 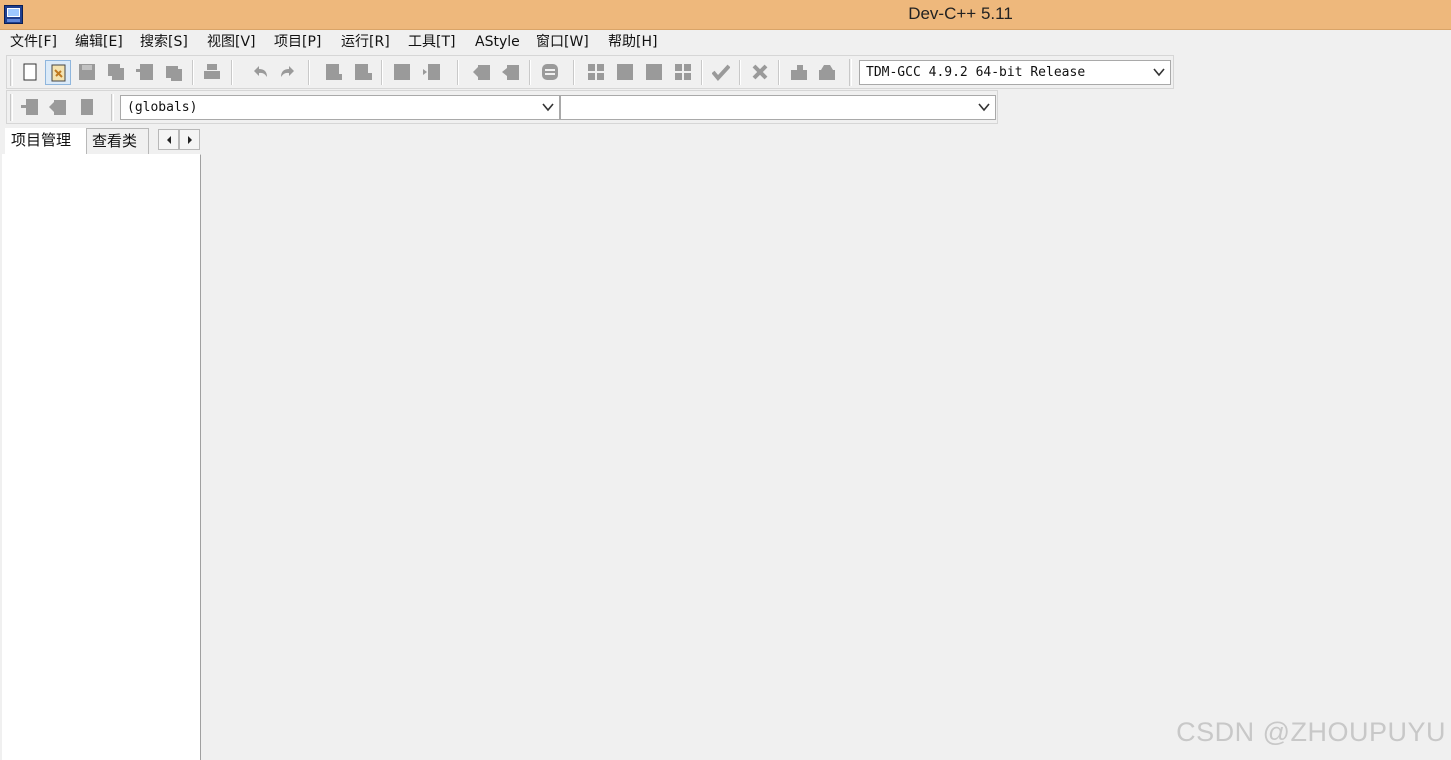 I want to click on menu-view: 视图[V], so click(x=231, y=42).